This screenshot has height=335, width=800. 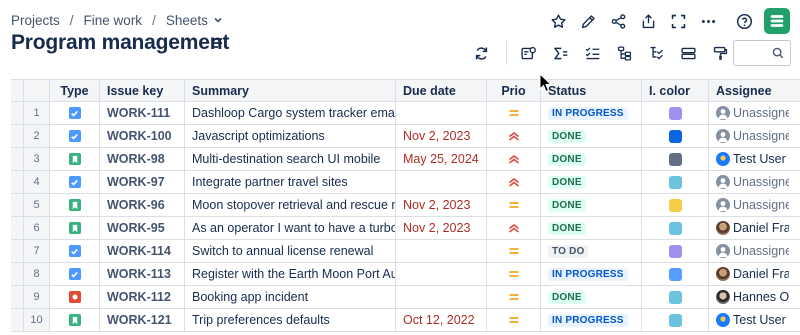 I want to click on issue-key-cell: WORK-96, so click(x=142, y=205).